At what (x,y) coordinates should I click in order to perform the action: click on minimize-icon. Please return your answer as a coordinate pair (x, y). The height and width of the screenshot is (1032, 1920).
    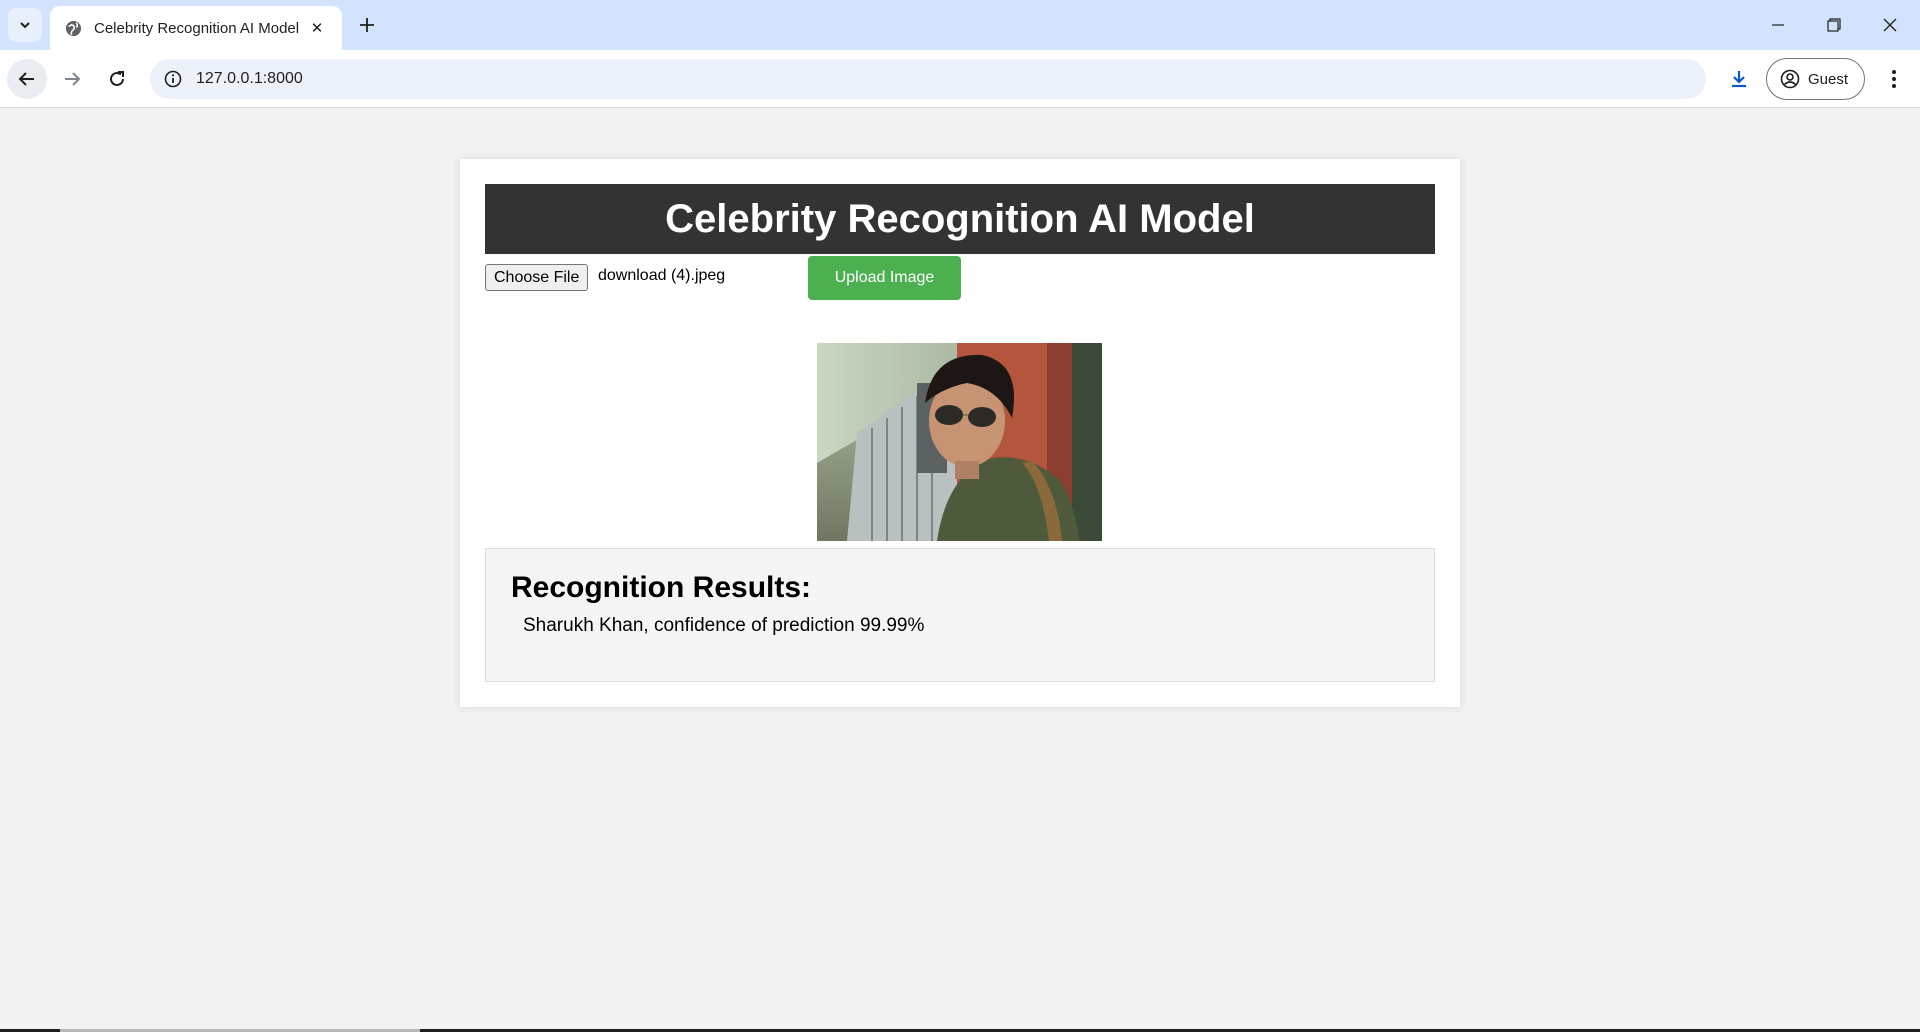
    Looking at the image, I should click on (1778, 25).